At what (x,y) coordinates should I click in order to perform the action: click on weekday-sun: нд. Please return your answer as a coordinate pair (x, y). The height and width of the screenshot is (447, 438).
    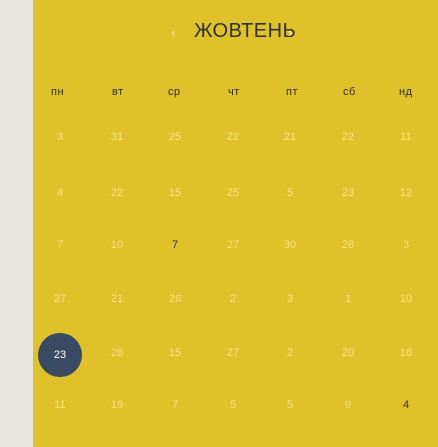
    Looking at the image, I should click on (406, 92).